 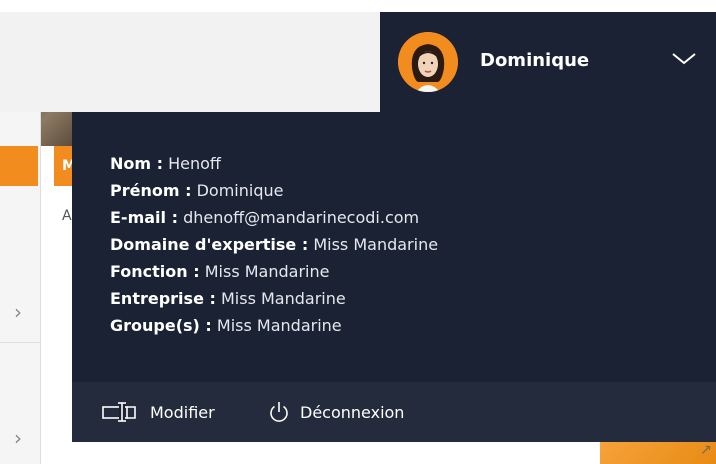 I want to click on info-row-nom: Nom : Henoff, so click(x=274, y=163).